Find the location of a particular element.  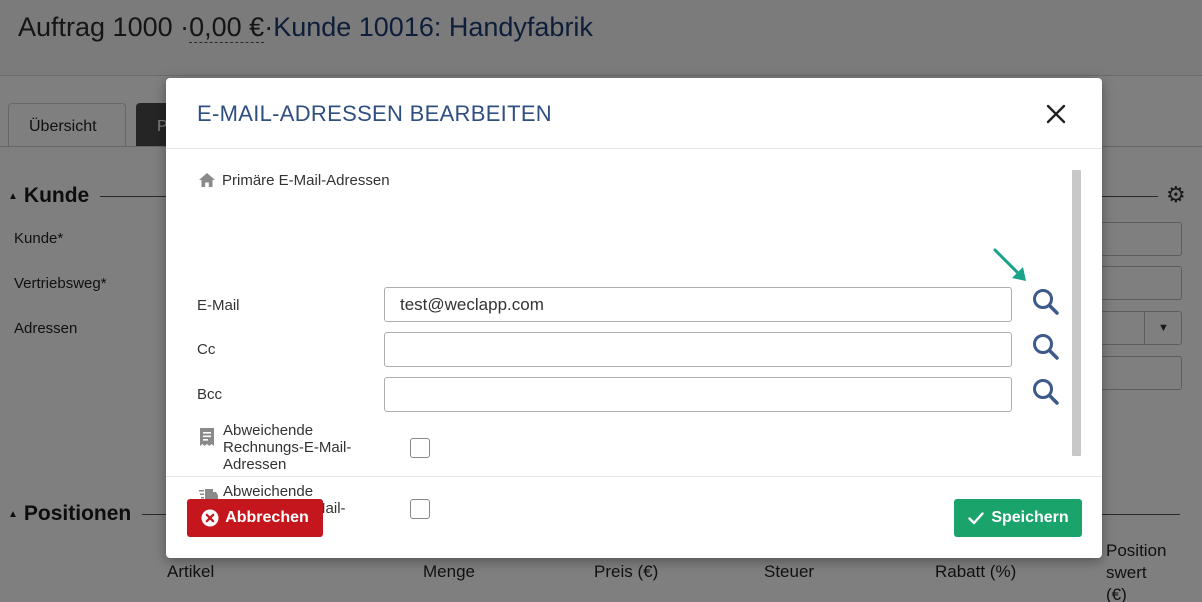

receipt-icon is located at coordinates (207, 437).